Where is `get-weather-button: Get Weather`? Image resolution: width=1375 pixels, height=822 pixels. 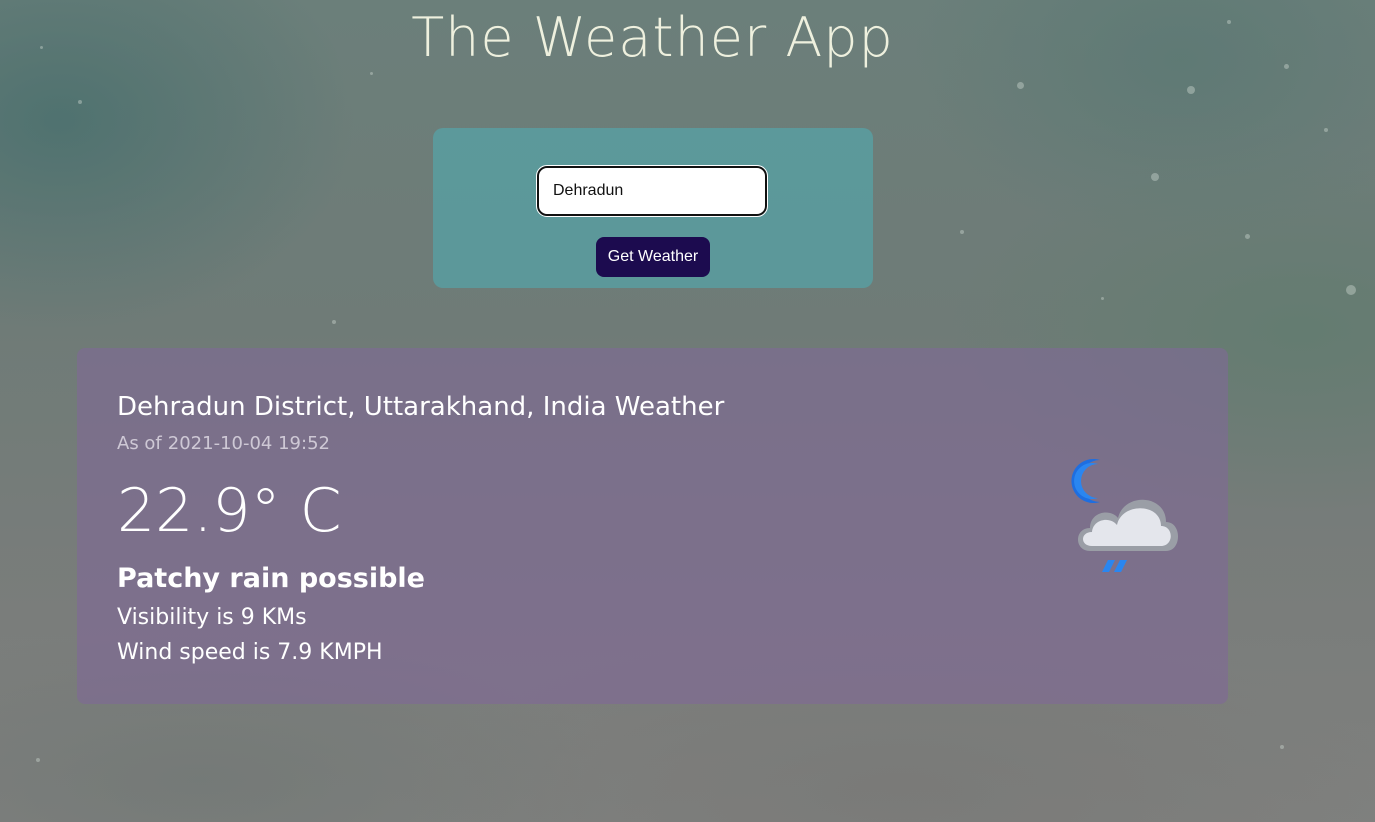
get-weather-button: Get Weather is located at coordinates (653, 257).